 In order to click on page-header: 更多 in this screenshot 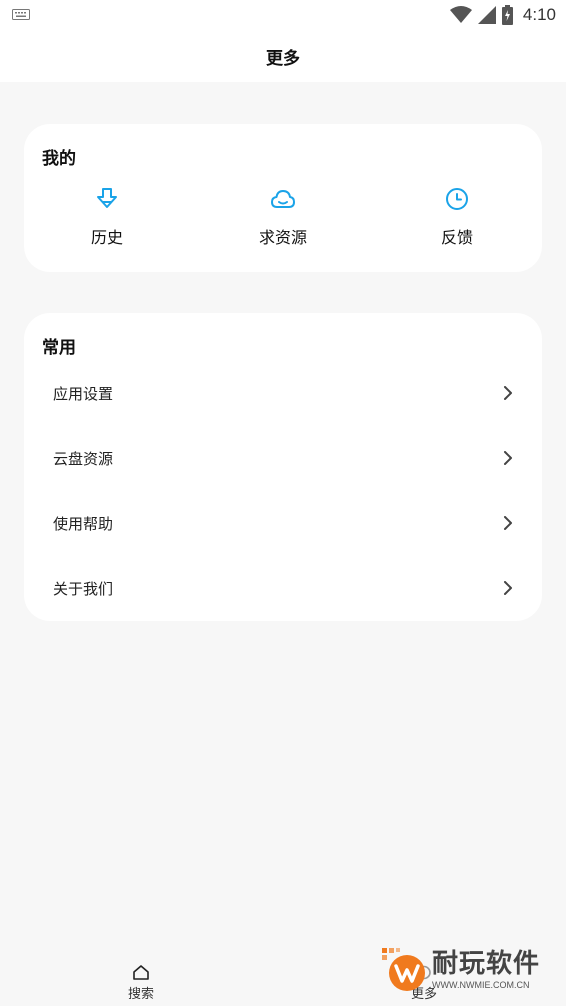, I will do `click(283, 56)`.